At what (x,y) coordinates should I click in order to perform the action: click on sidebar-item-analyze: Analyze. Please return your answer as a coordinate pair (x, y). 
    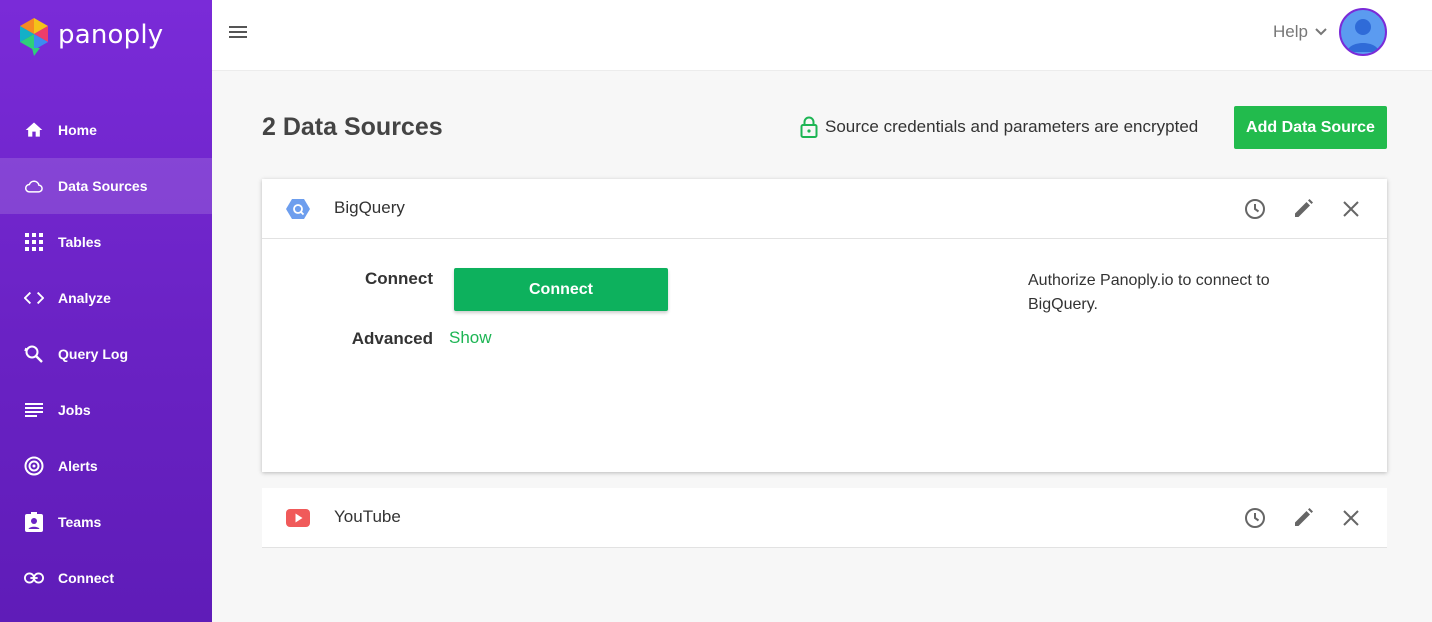
    Looking at the image, I should click on (106, 298).